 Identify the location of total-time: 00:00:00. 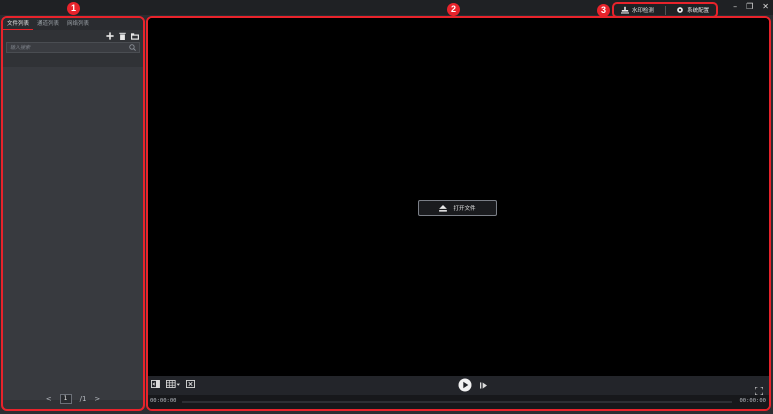
(753, 401).